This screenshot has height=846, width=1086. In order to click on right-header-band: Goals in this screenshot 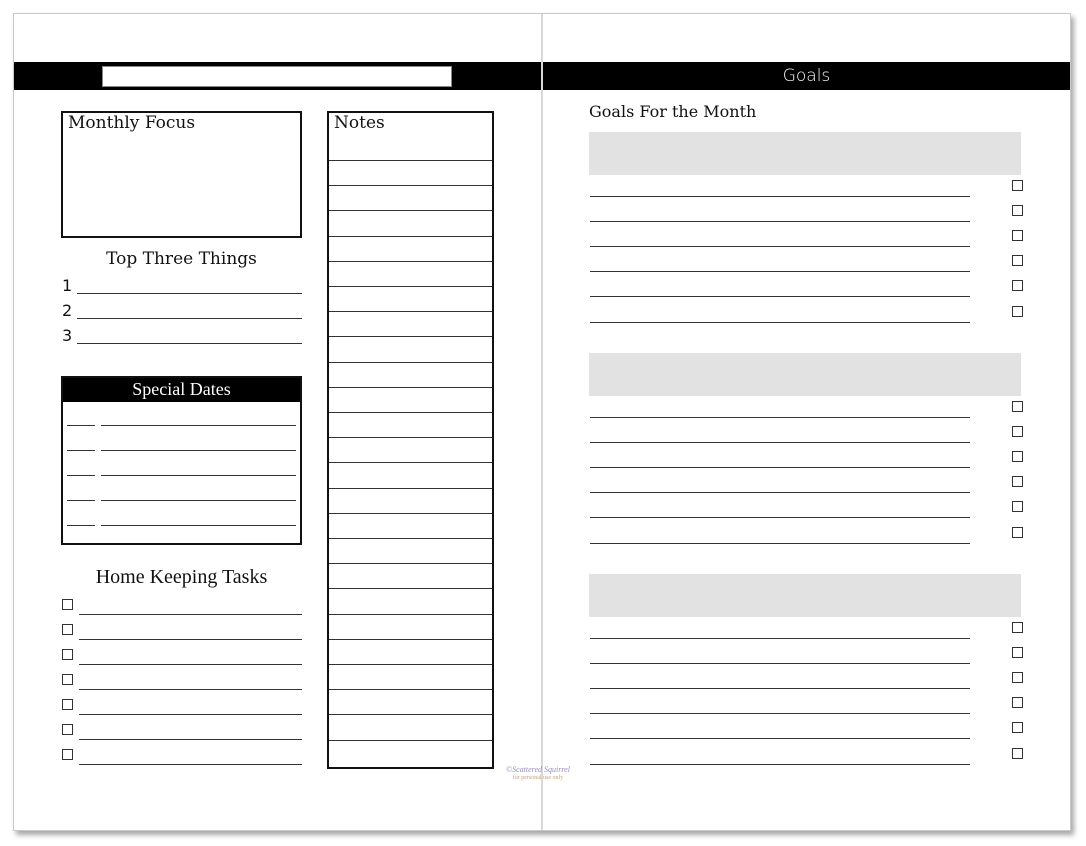, I will do `click(806, 76)`.